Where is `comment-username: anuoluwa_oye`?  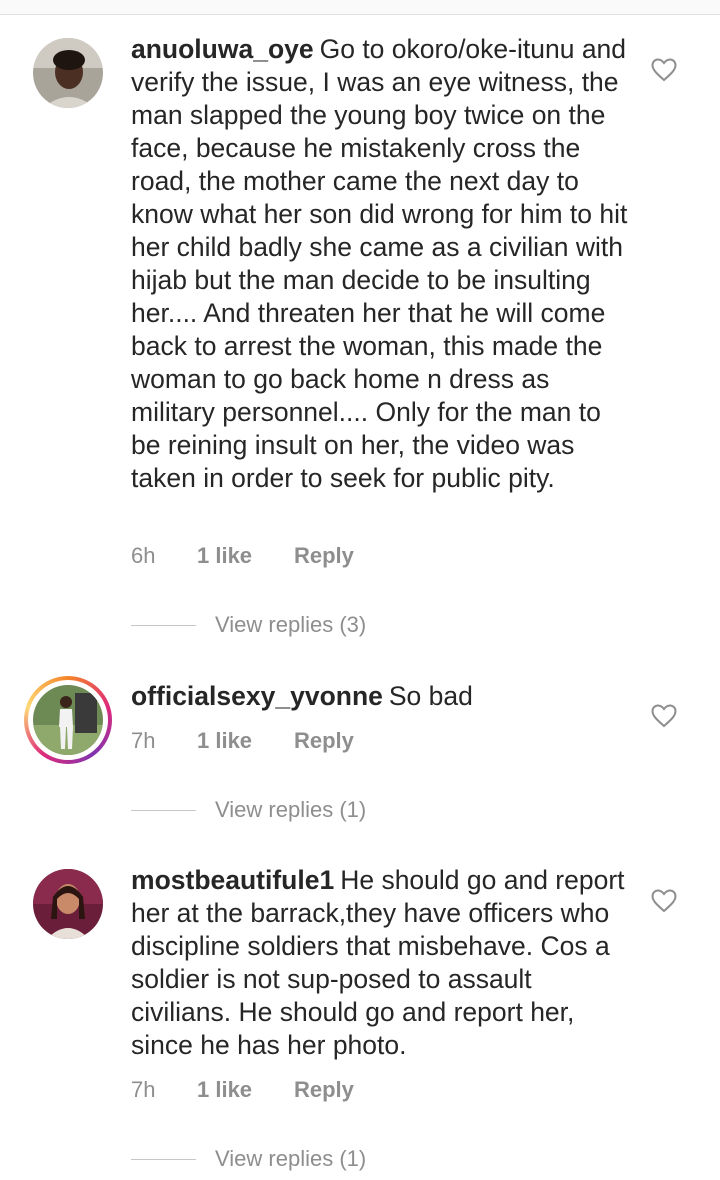
comment-username: anuoluwa_oye is located at coordinates (222, 49).